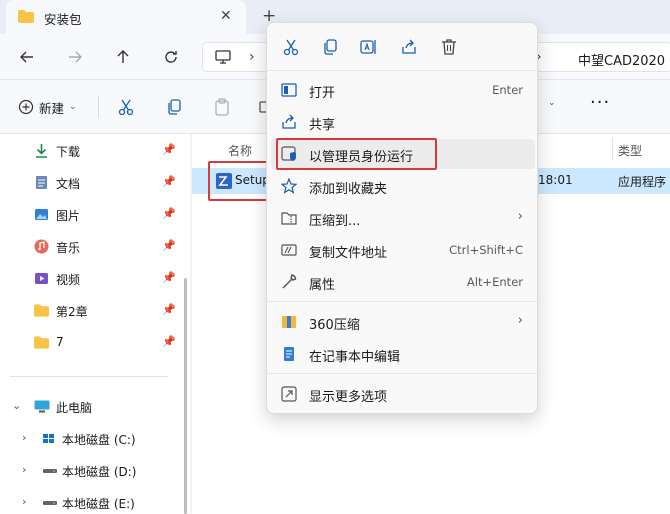  I want to click on new-button: 新建 ⌄, so click(47, 107).